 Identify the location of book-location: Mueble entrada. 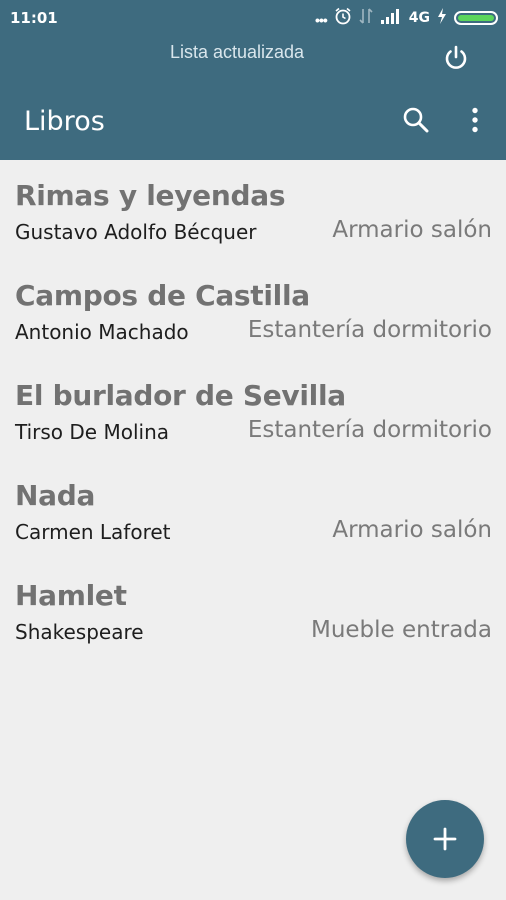
(401, 630).